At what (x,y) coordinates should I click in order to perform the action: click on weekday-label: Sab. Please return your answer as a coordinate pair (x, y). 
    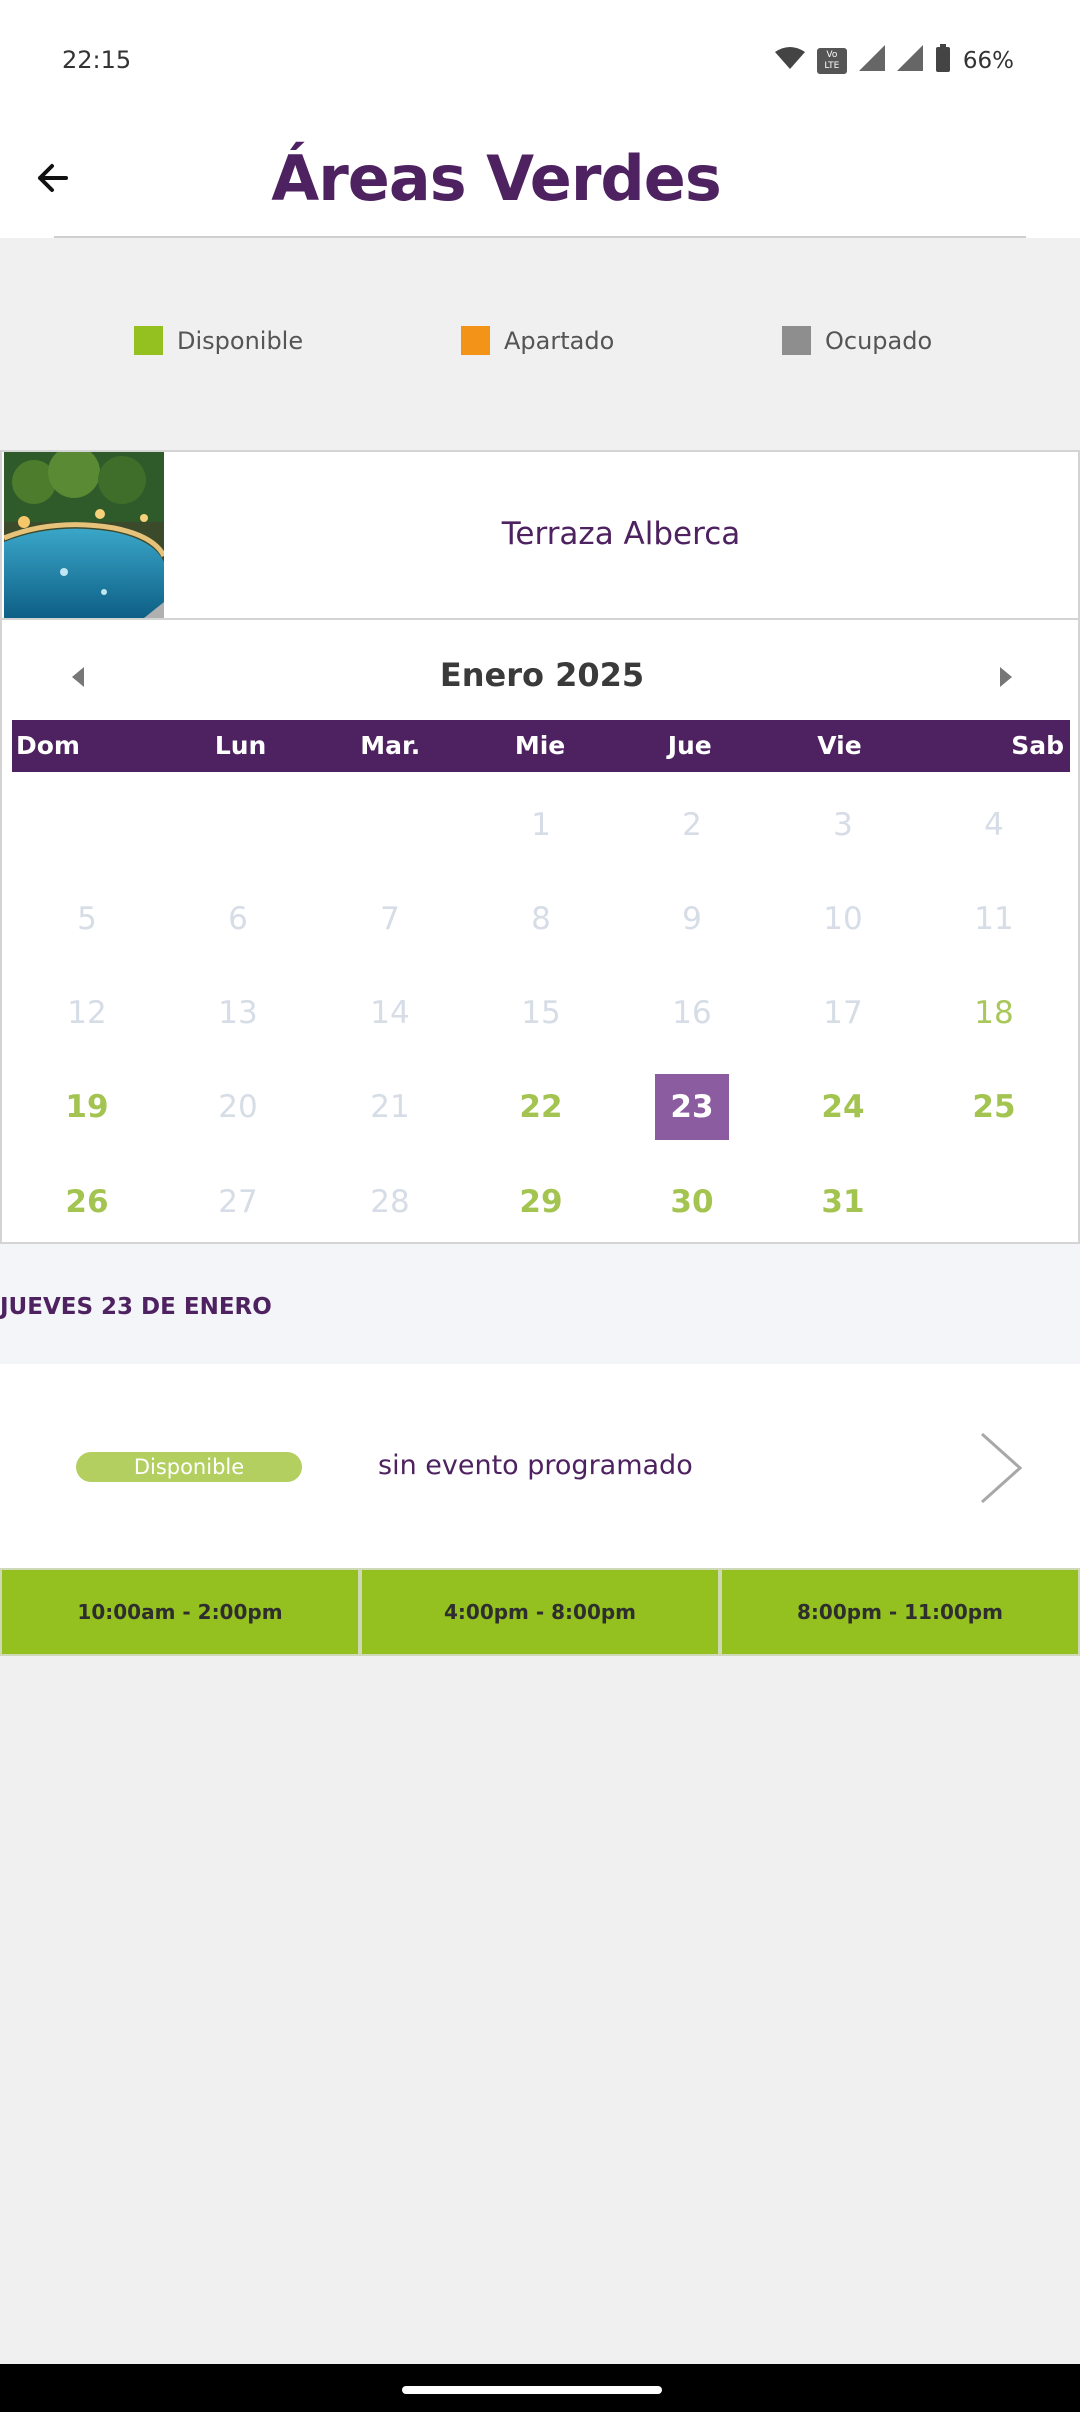
    Looking at the image, I should click on (1038, 745).